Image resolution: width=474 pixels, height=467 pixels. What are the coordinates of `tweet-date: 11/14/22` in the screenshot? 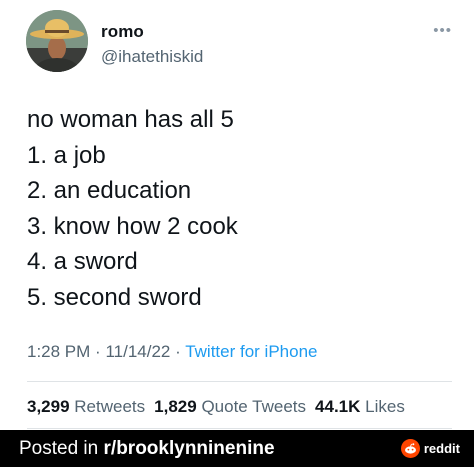 It's located at (137, 351).